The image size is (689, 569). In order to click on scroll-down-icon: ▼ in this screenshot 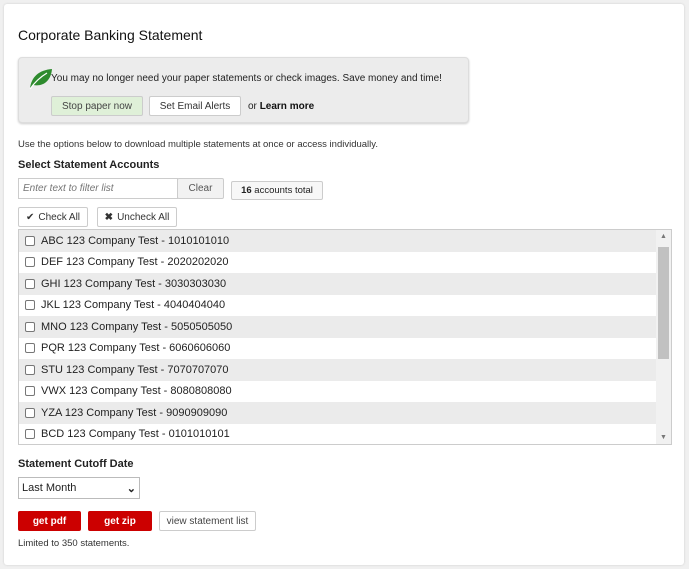, I will do `click(663, 437)`.